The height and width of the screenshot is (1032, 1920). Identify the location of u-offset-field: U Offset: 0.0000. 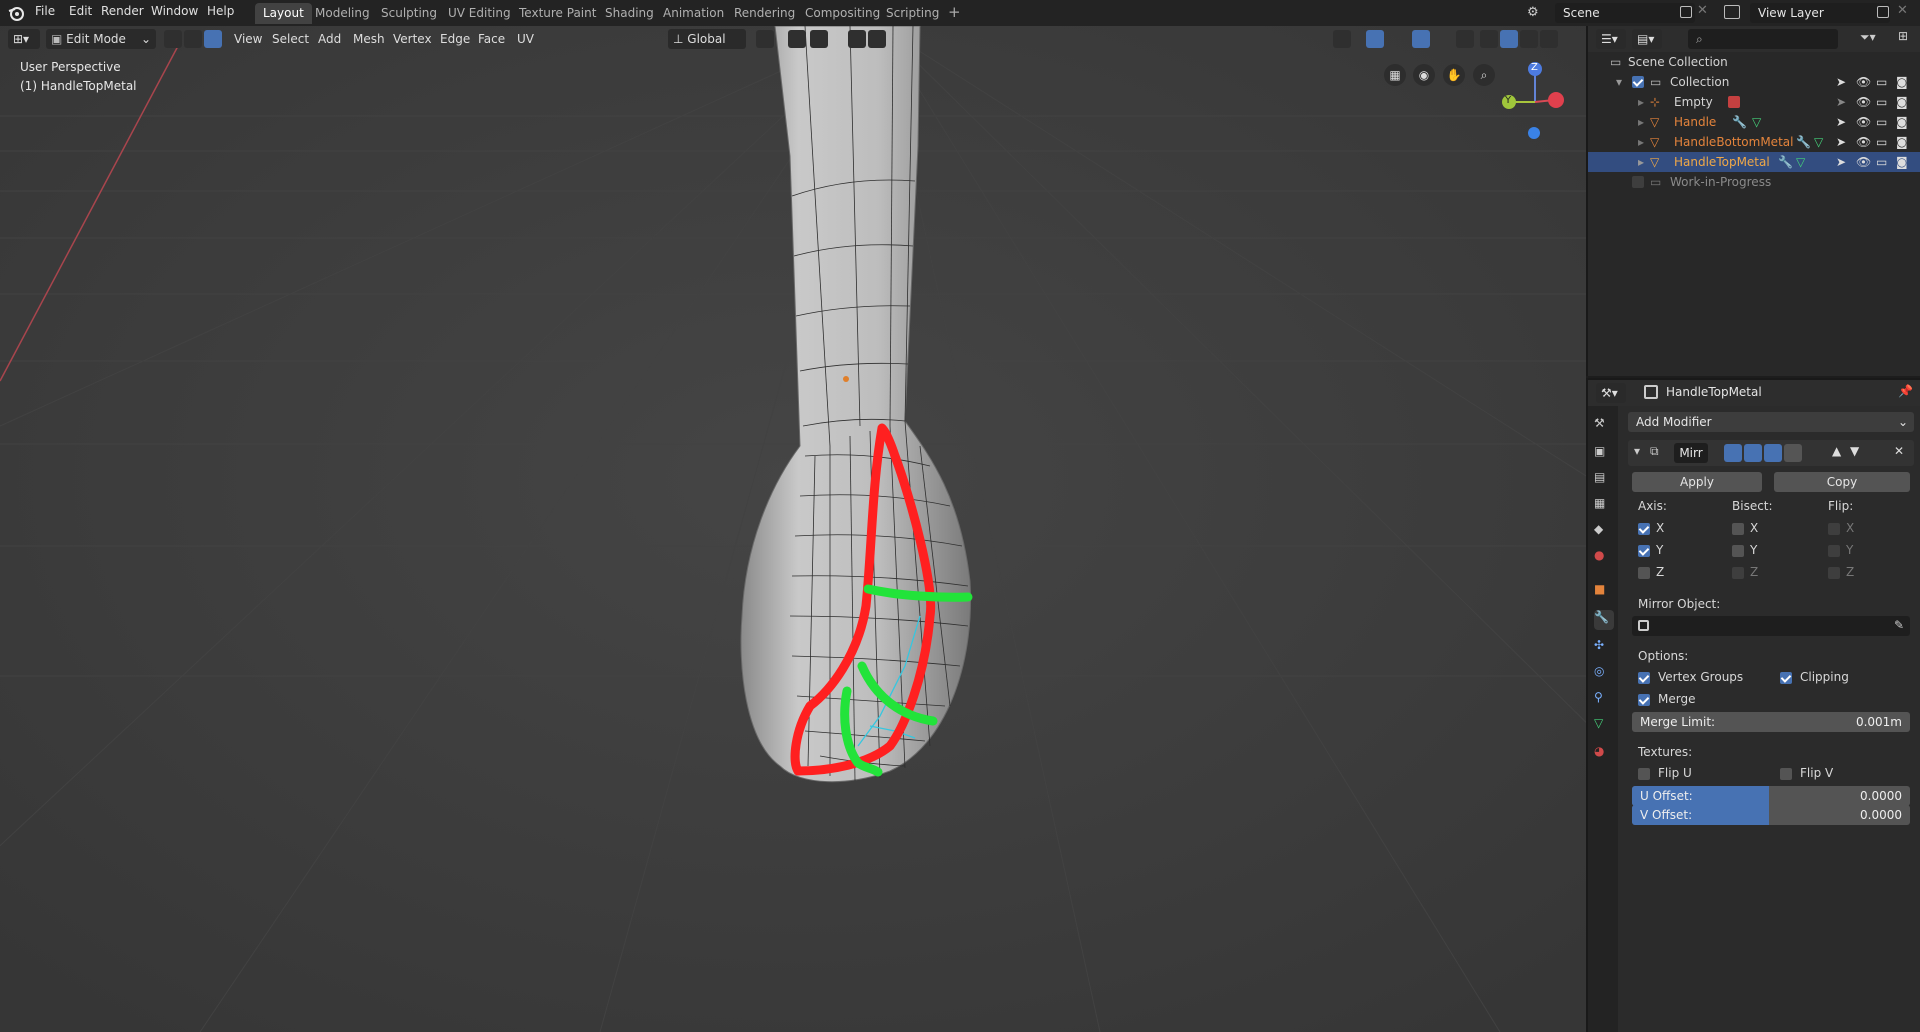
(1771, 796).